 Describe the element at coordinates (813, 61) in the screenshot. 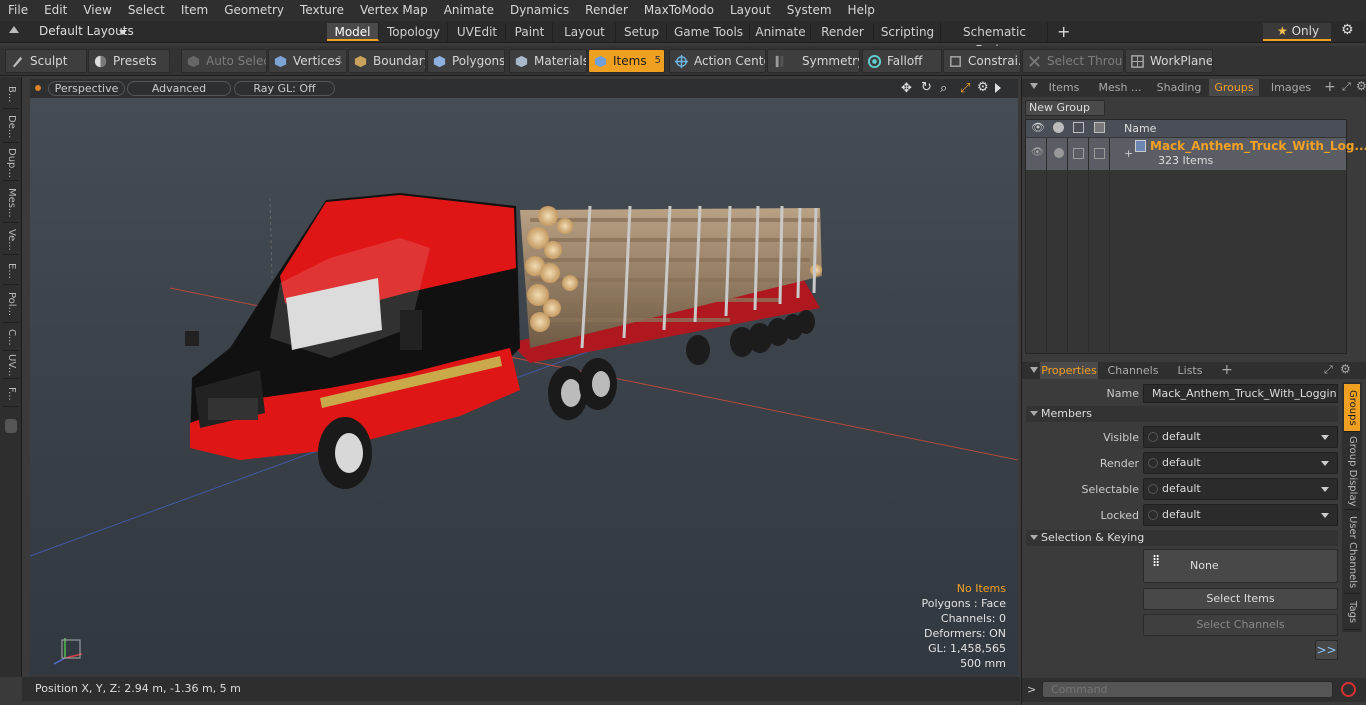

I see `symmetry-button: Symmetry` at that location.